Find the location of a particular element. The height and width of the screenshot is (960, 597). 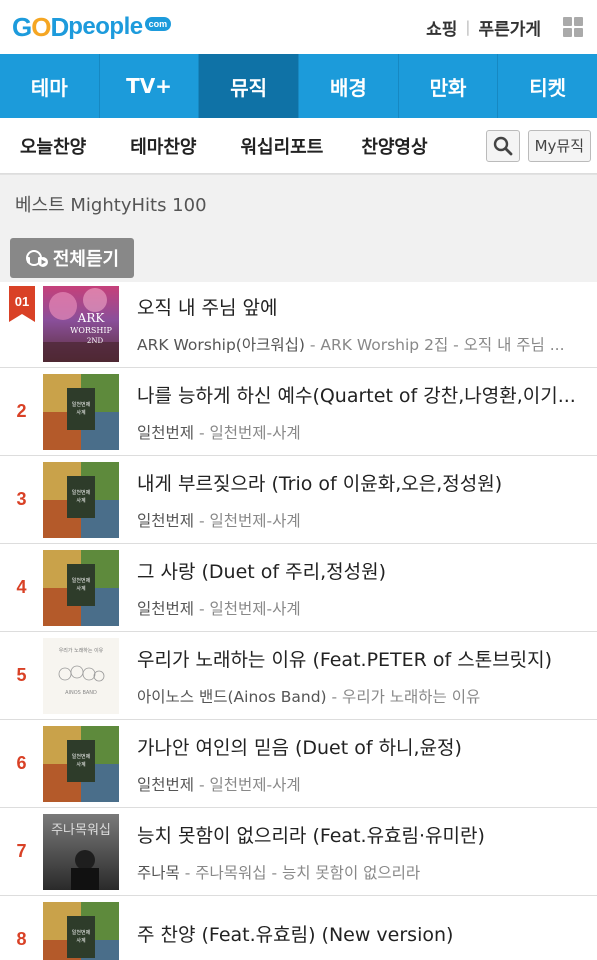

song-title: 내게 부르짖으라 (Trio of 이윤화,오은,정성원) is located at coordinates (362, 482).